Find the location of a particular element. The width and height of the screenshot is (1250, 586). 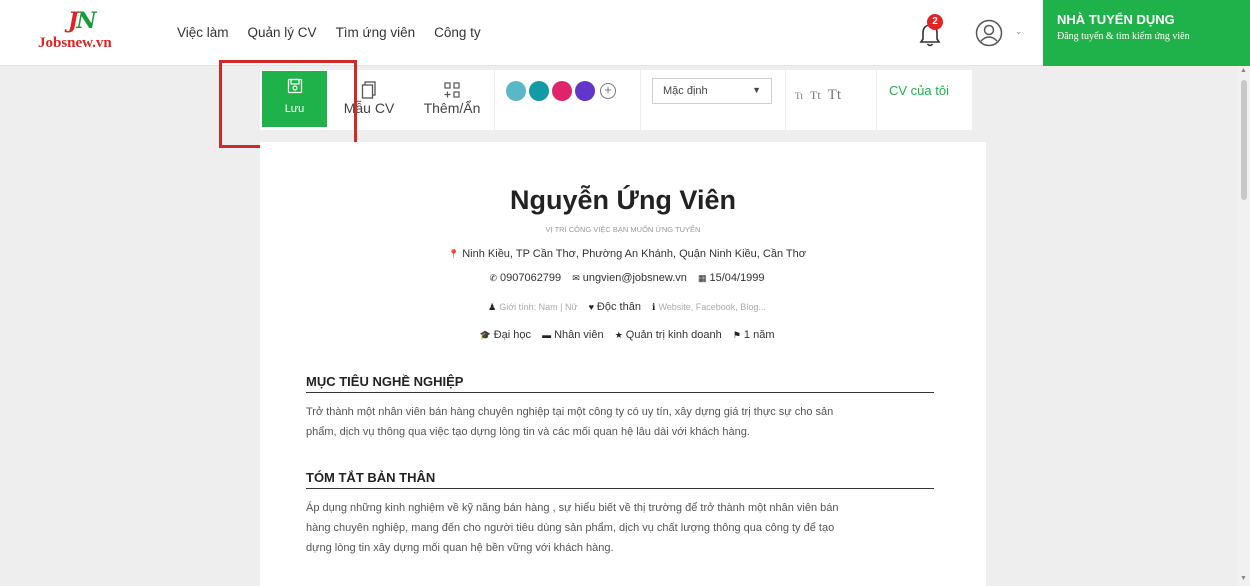

add-hide-label: Thêm/Ẩn is located at coordinates (452, 108).